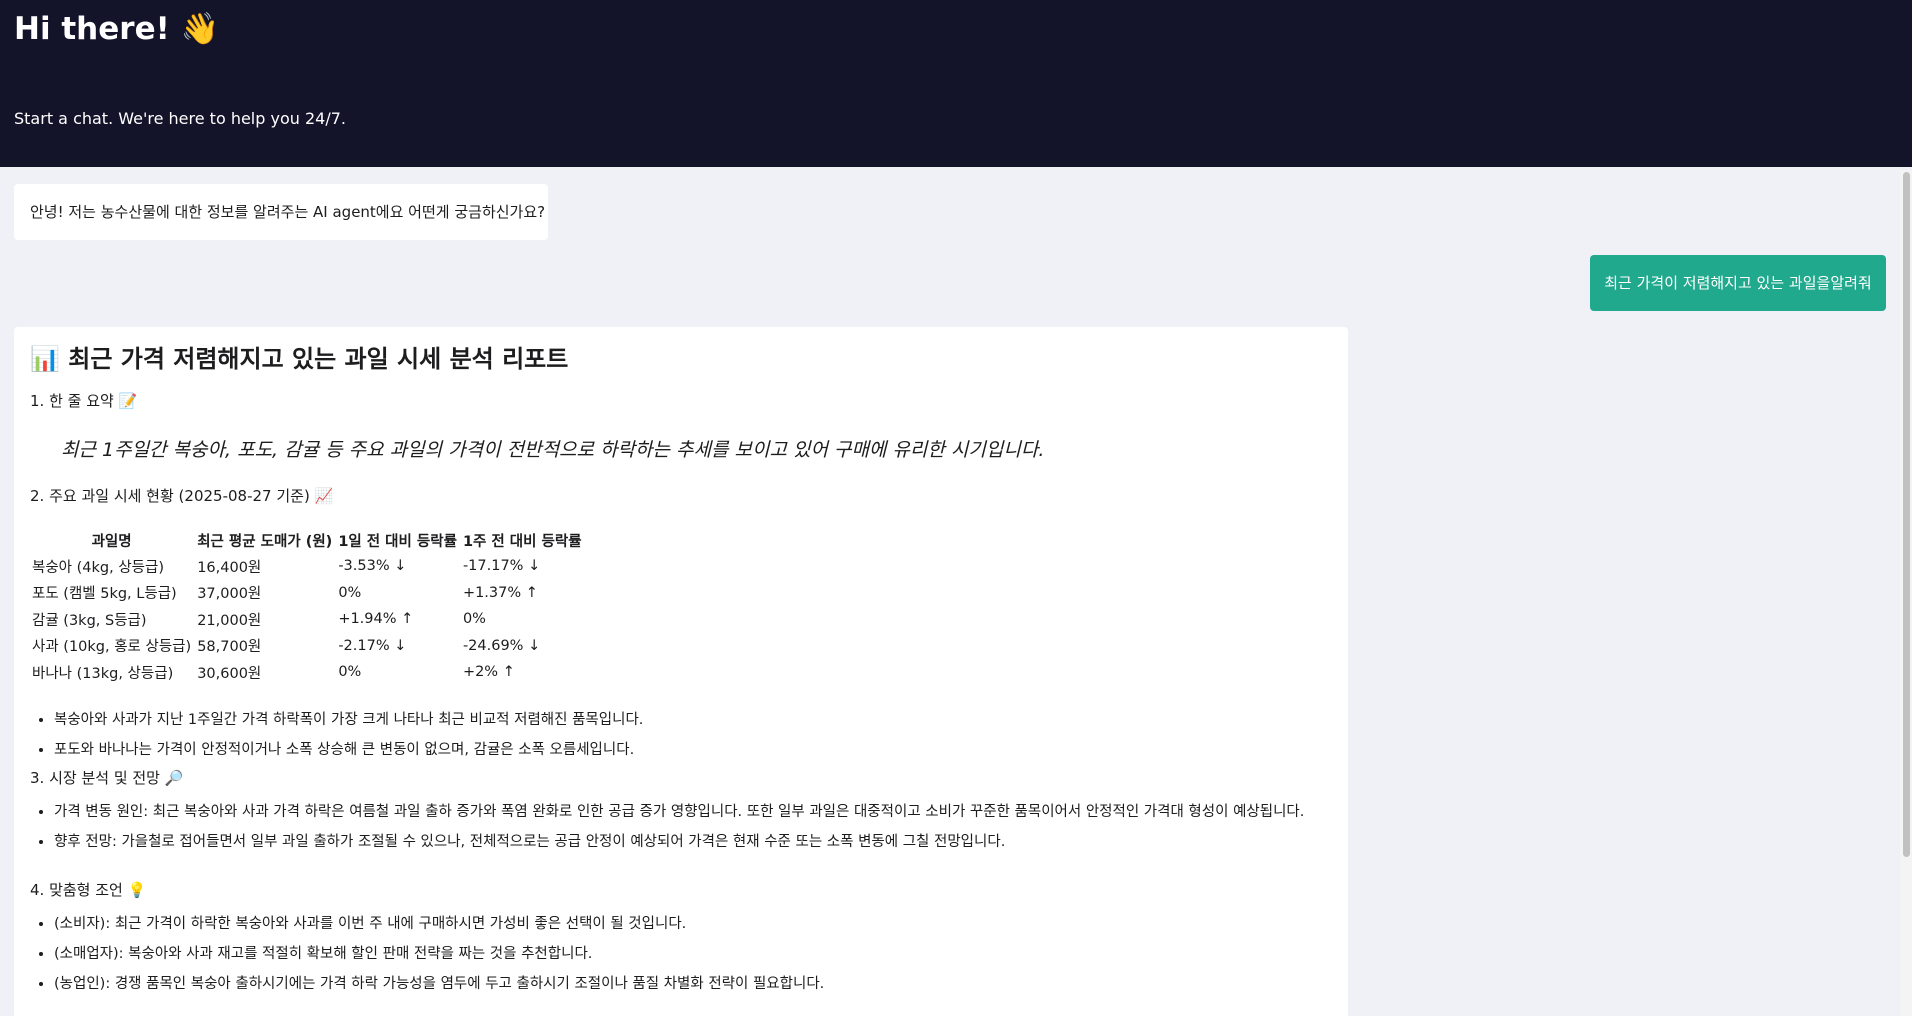  What do you see at coordinates (474, 619) in the screenshot?
I see `weekly-change: 0%` at bounding box center [474, 619].